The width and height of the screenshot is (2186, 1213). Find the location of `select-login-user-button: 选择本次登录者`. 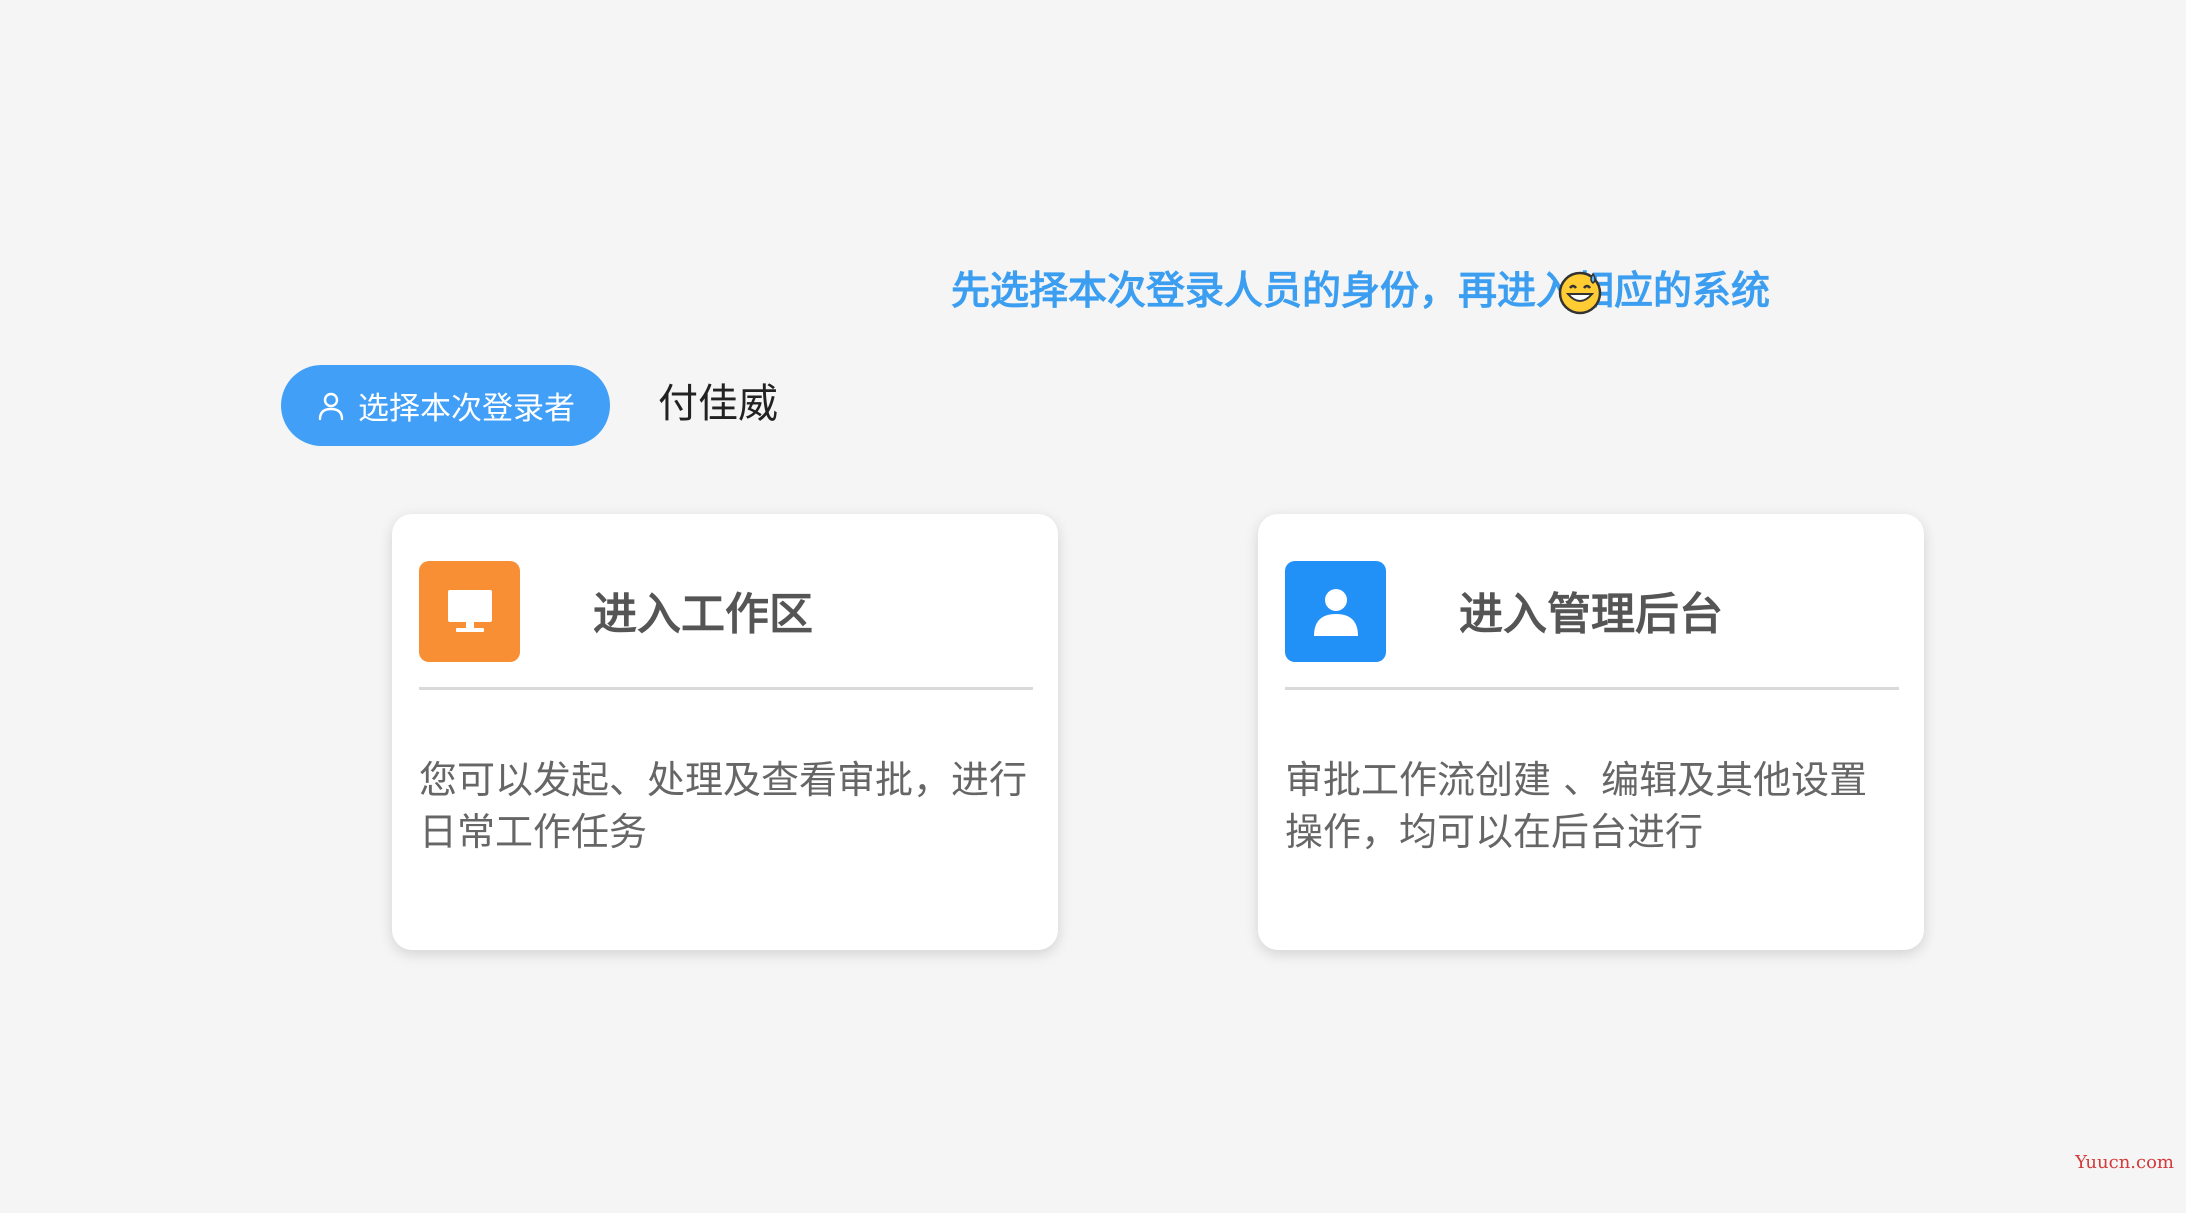

select-login-user-button: 选择本次登录者 is located at coordinates (445, 405).